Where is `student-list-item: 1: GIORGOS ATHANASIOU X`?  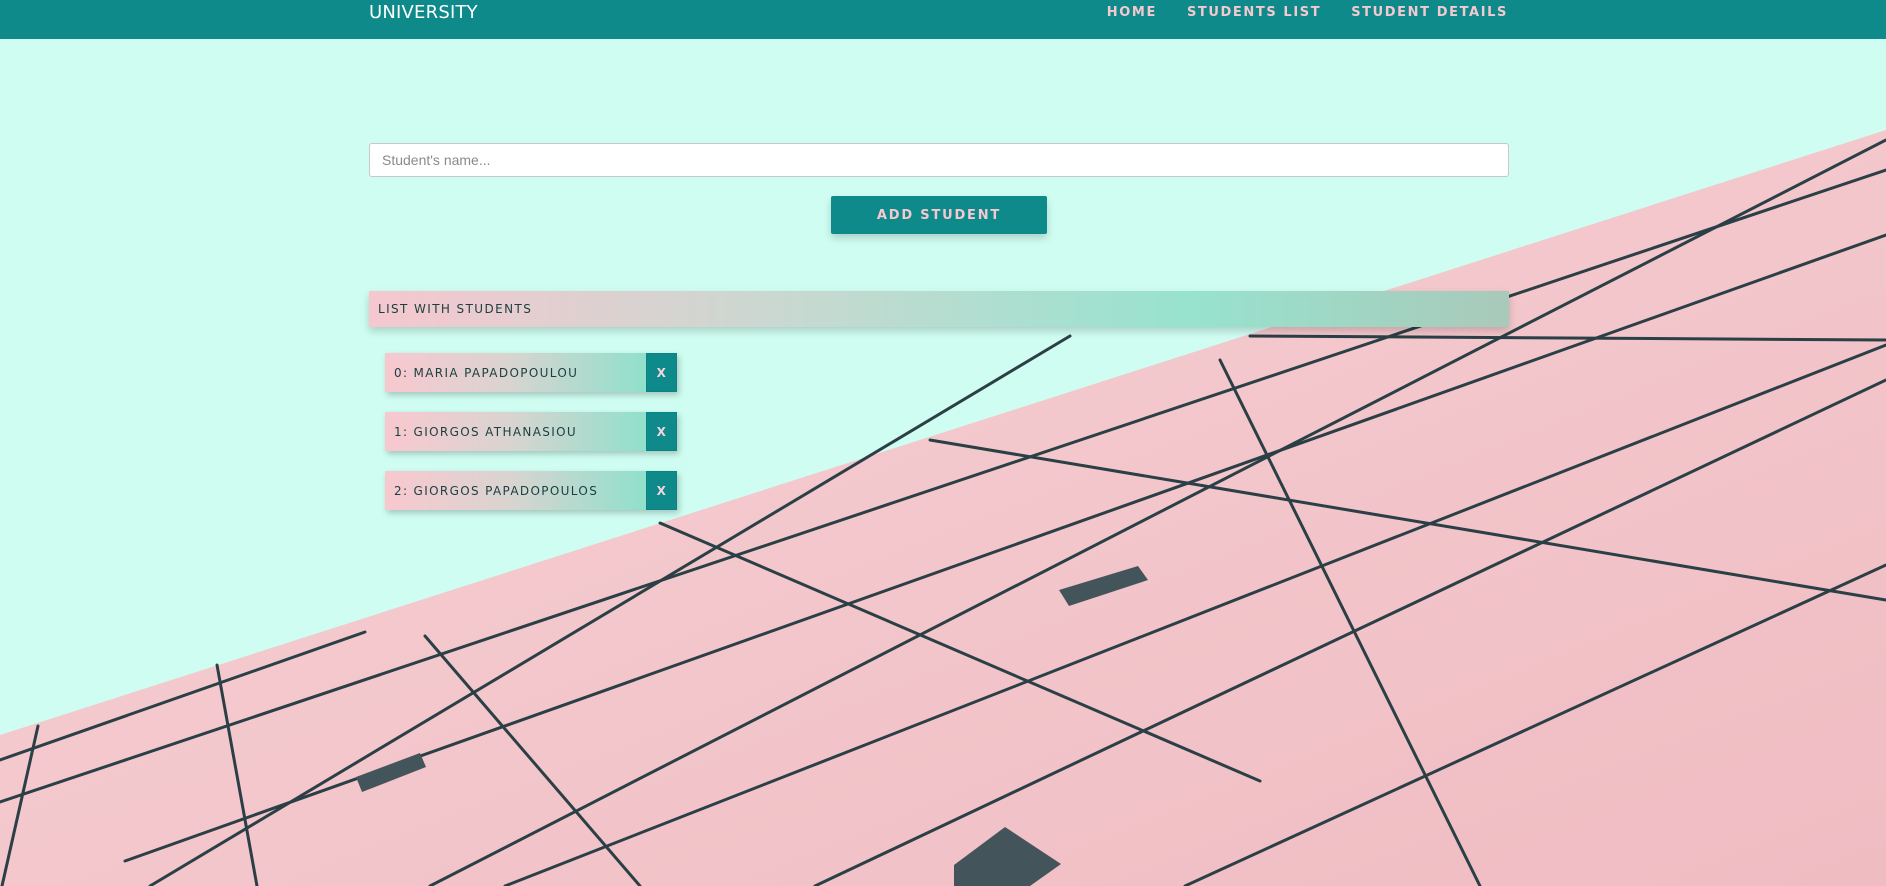 student-list-item: 1: GIORGOS ATHANASIOU X is located at coordinates (531, 431).